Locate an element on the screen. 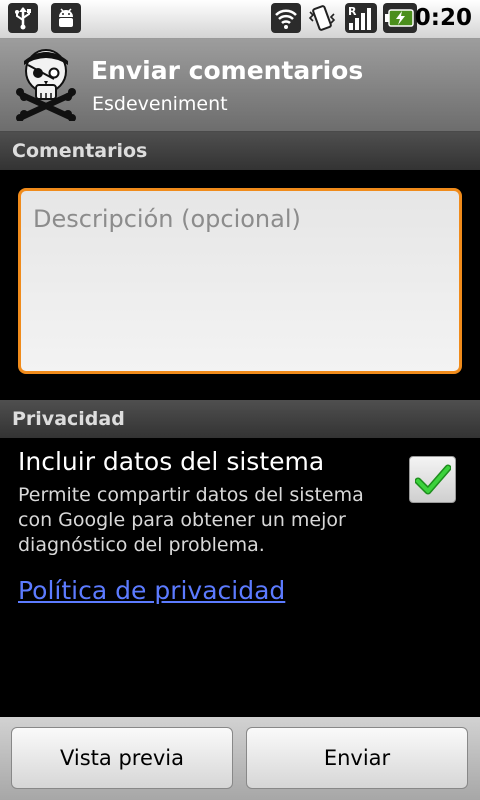  checkmark-icon is located at coordinates (432, 479).